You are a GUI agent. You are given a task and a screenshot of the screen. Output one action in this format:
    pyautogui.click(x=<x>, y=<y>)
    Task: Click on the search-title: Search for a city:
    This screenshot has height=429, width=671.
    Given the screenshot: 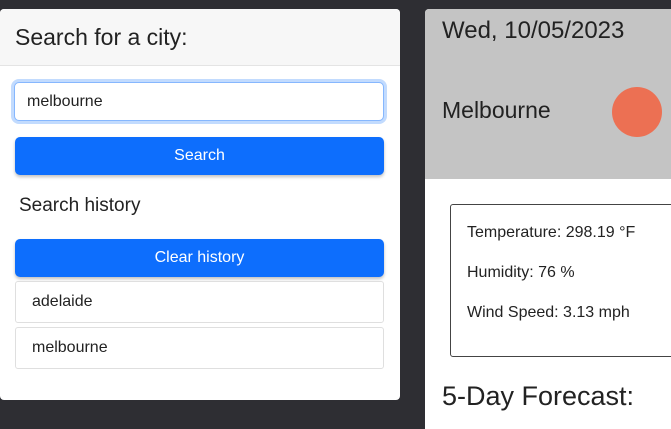 What is the action you would take?
    pyautogui.click(x=101, y=36)
    